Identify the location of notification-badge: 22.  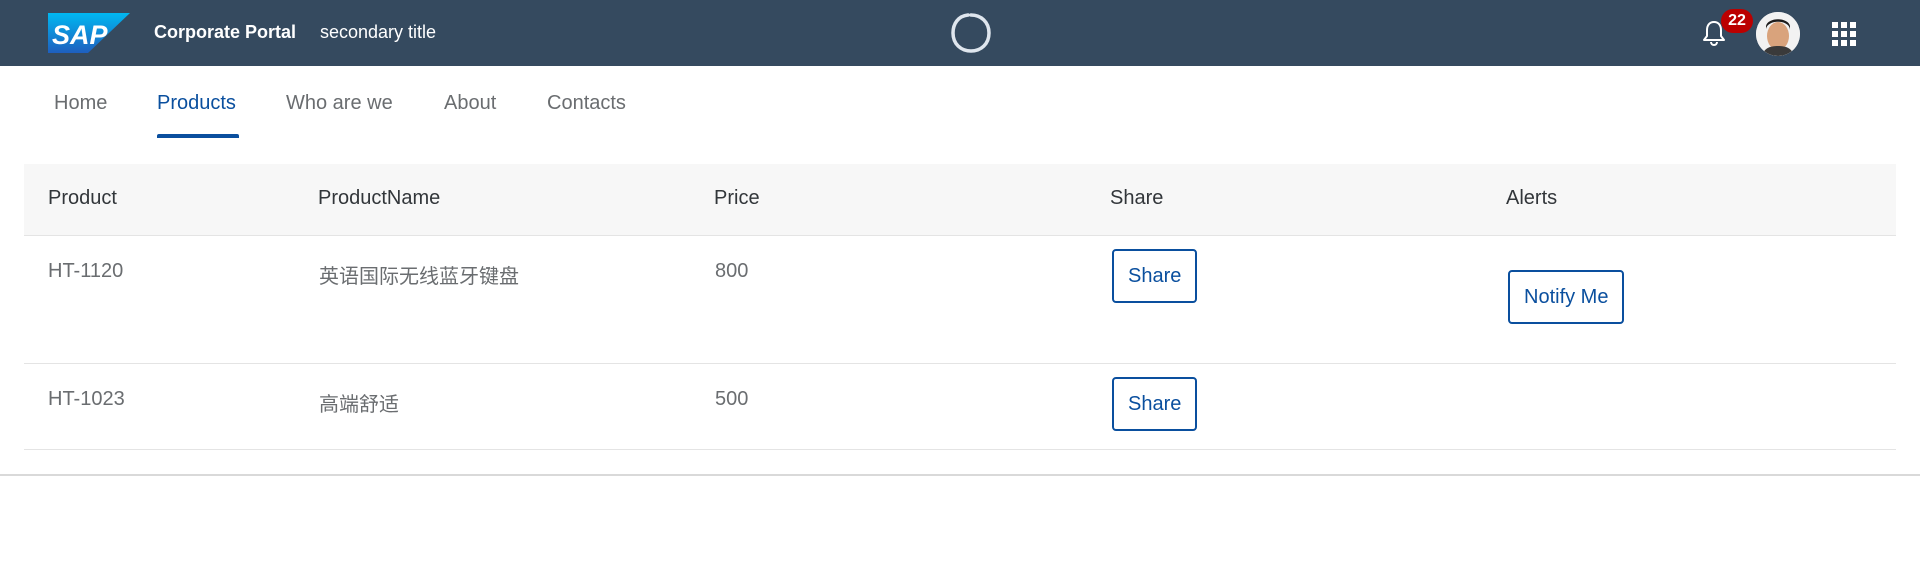
(1737, 21).